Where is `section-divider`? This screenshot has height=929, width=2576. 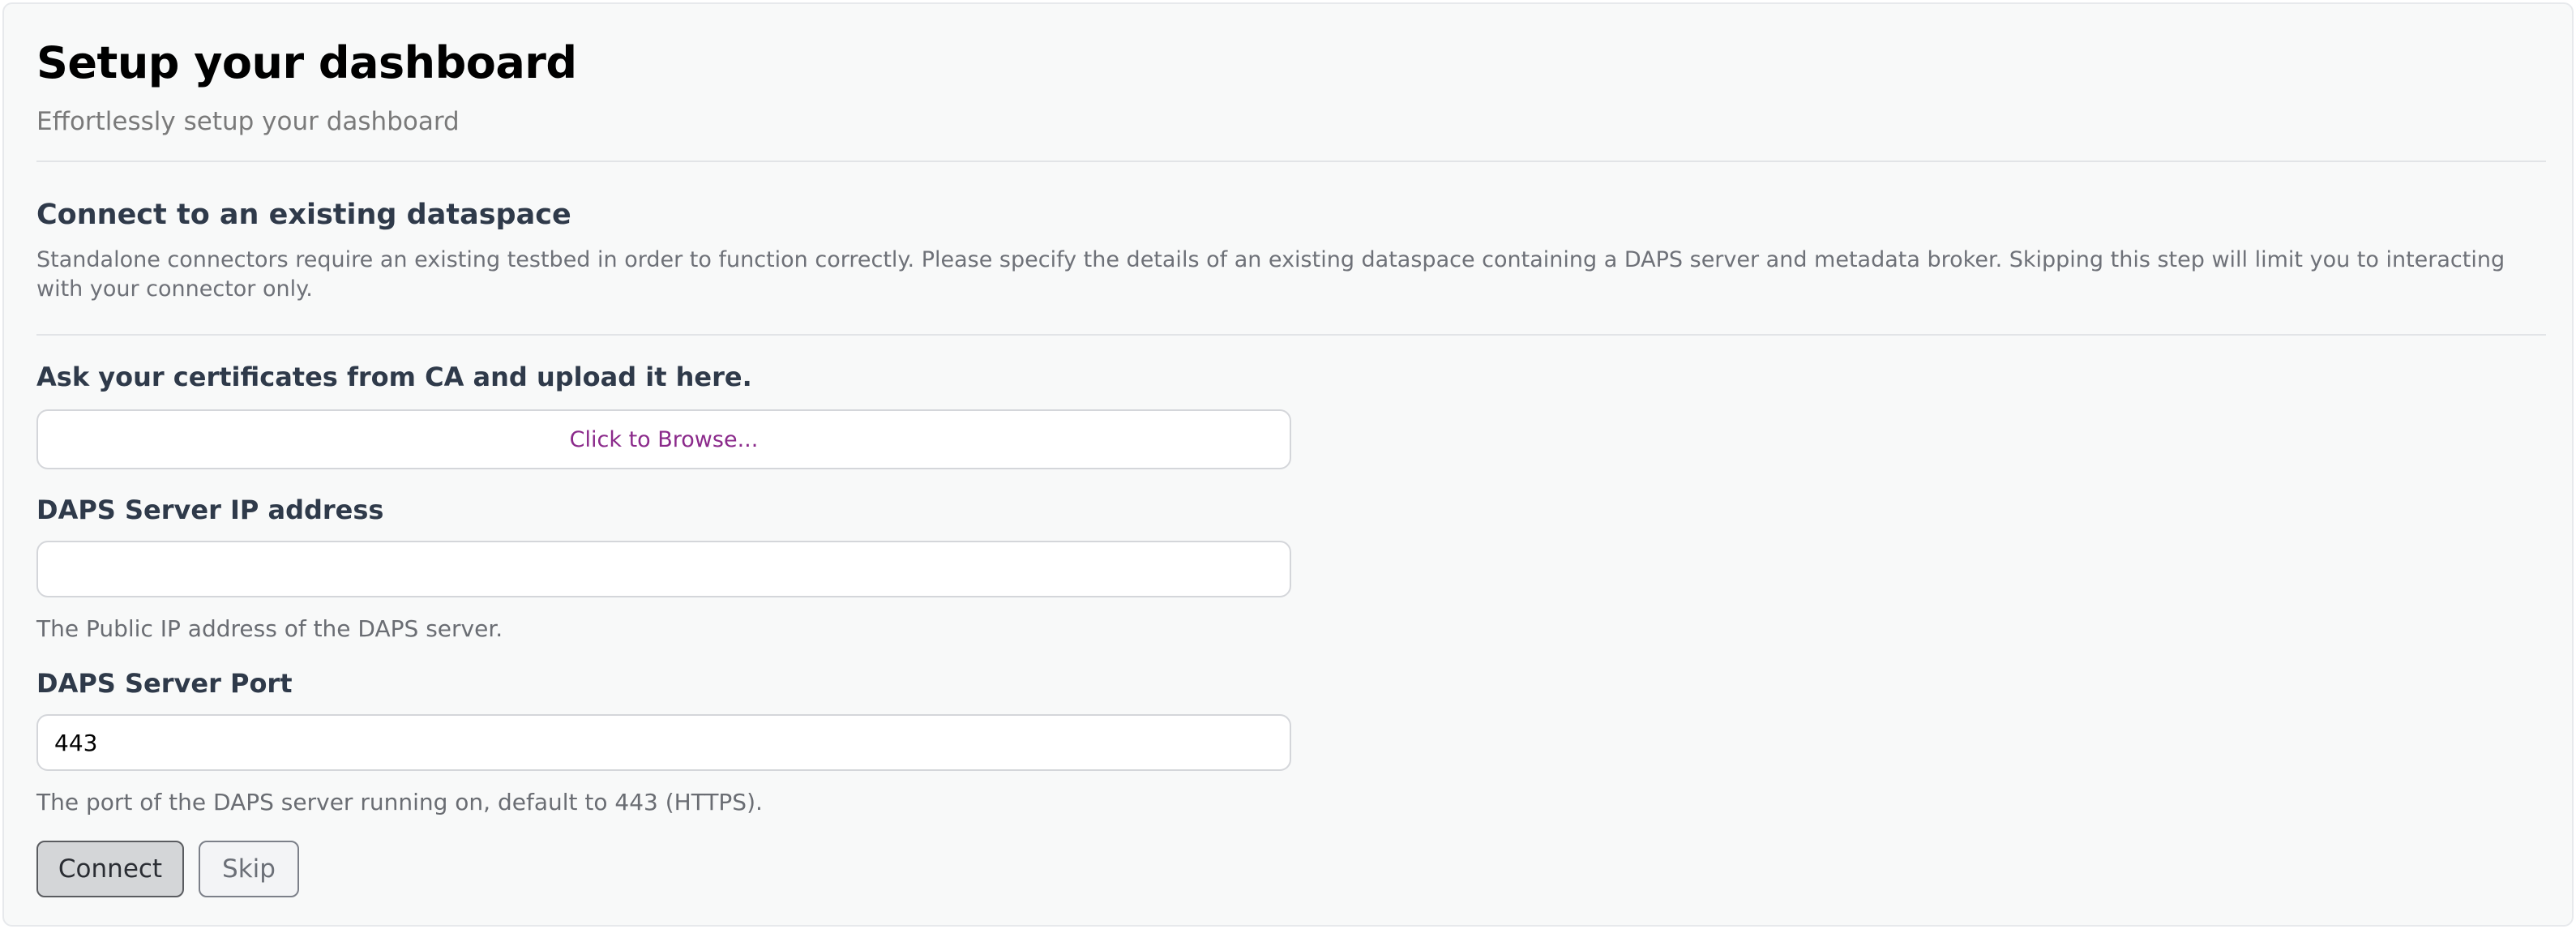
section-divider is located at coordinates (1291, 335).